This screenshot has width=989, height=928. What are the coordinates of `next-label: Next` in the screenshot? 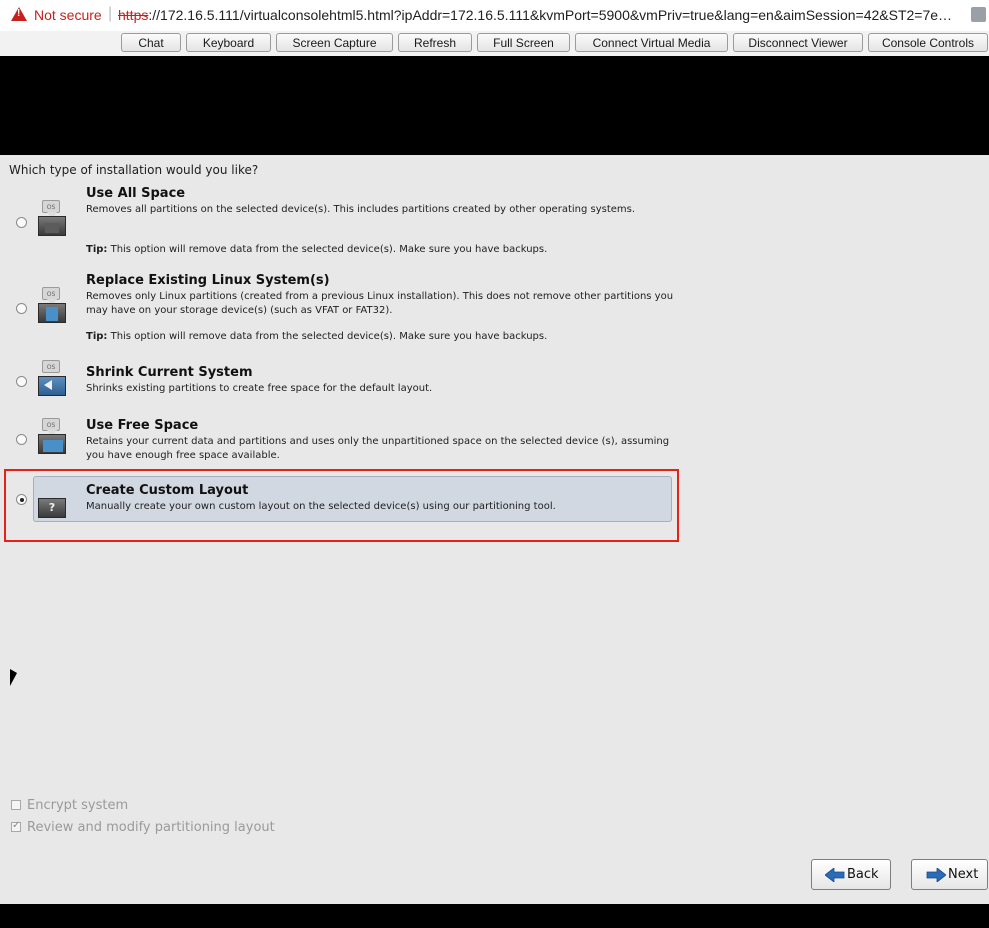 It's located at (963, 874).